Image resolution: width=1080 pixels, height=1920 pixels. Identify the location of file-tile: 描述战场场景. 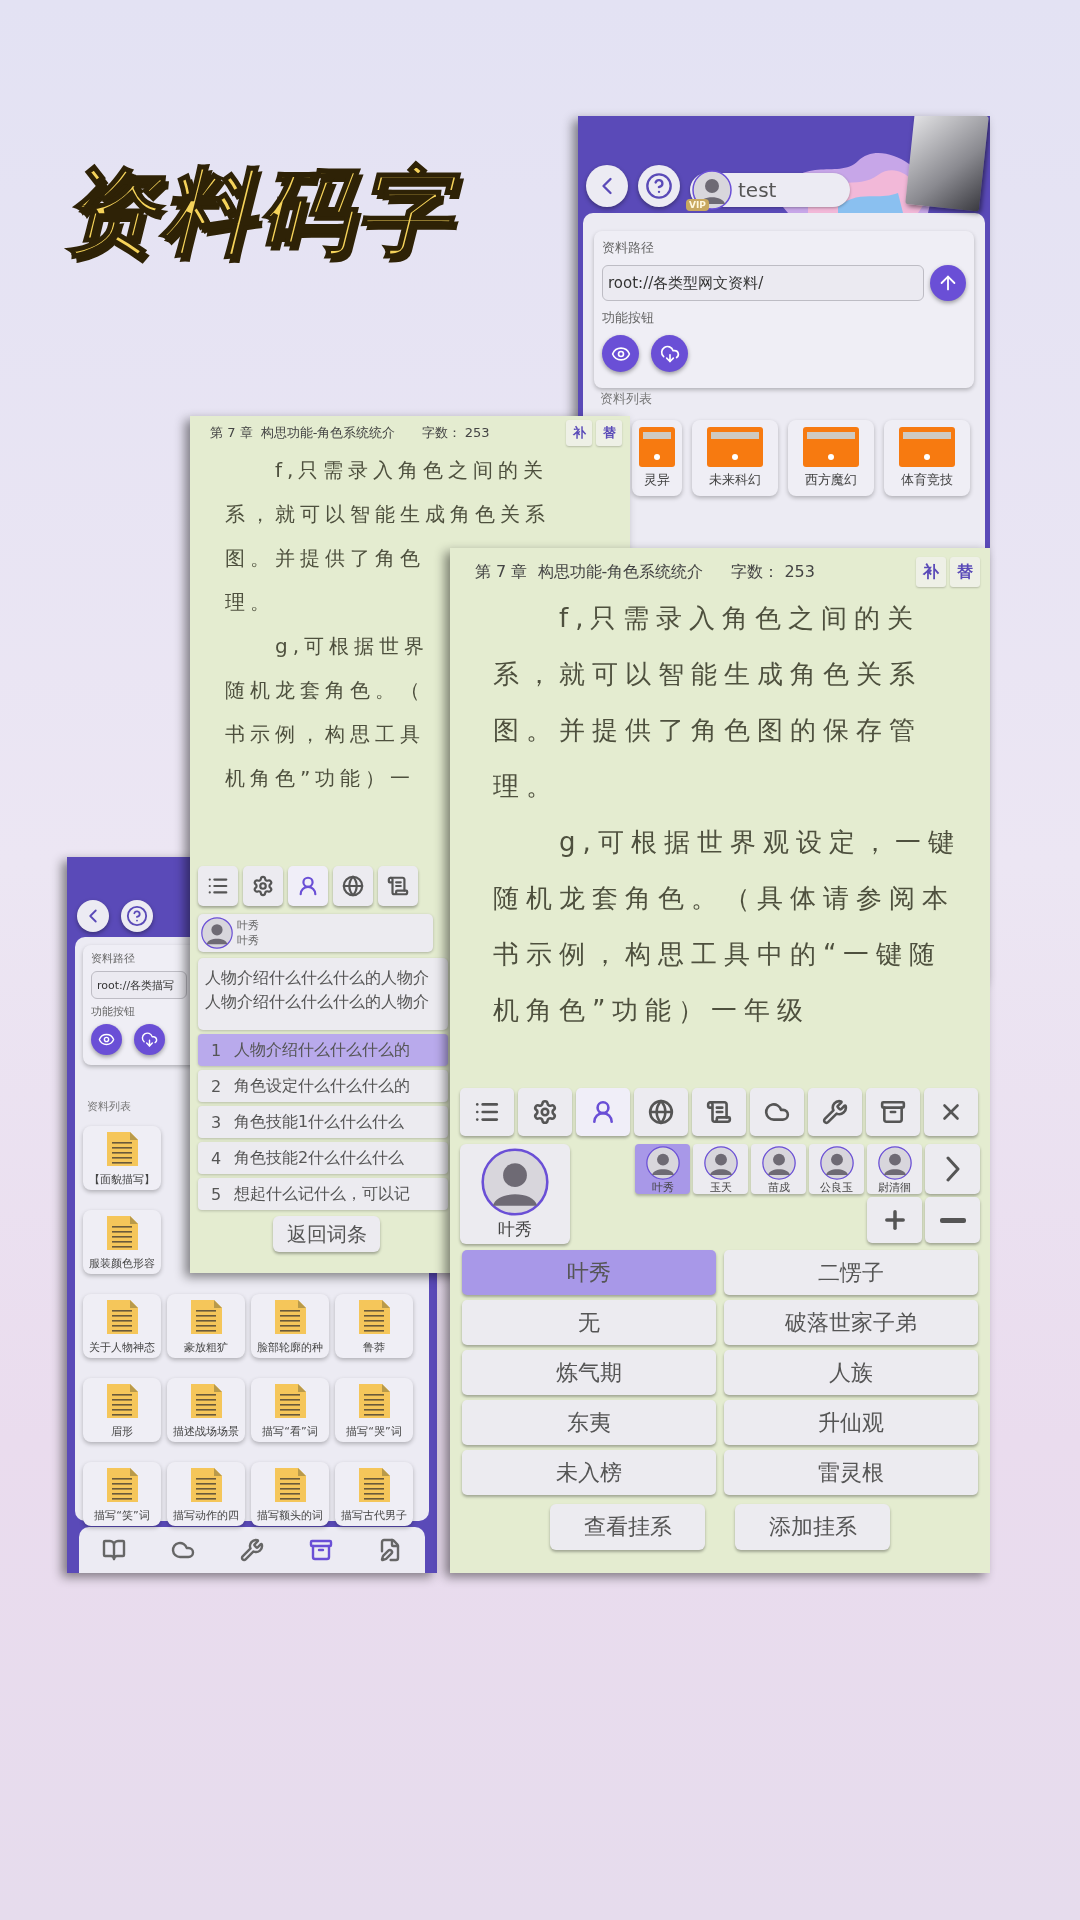
(206, 1410).